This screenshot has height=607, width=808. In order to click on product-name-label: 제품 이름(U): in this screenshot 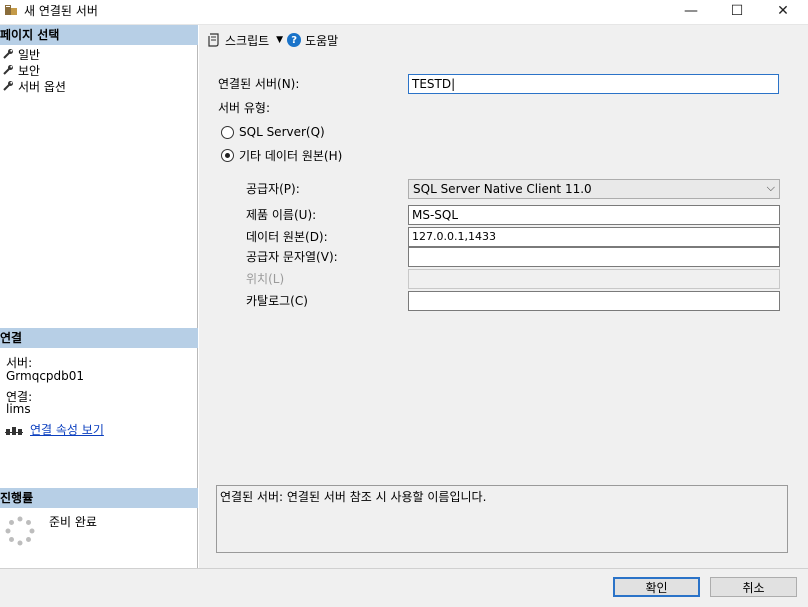, I will do `click(281, 215)`.